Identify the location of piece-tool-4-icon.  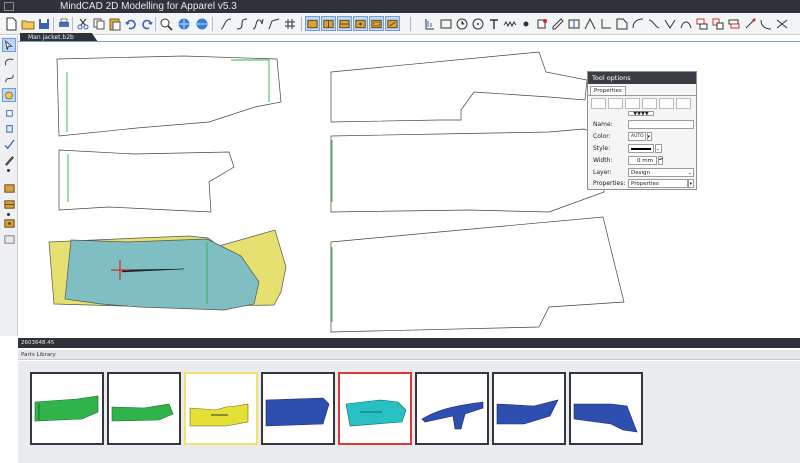
(9, 239).